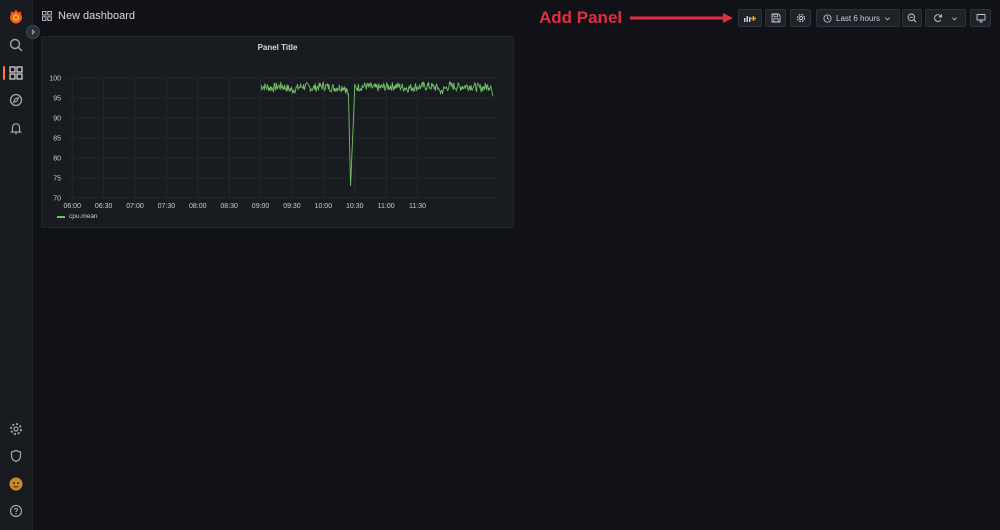 Image resolution: width=1000 pixels, height=530 pixels. Describe the element at coordinates (61, 216) in the screenshot. I see `legend-color-swatch` at that location.